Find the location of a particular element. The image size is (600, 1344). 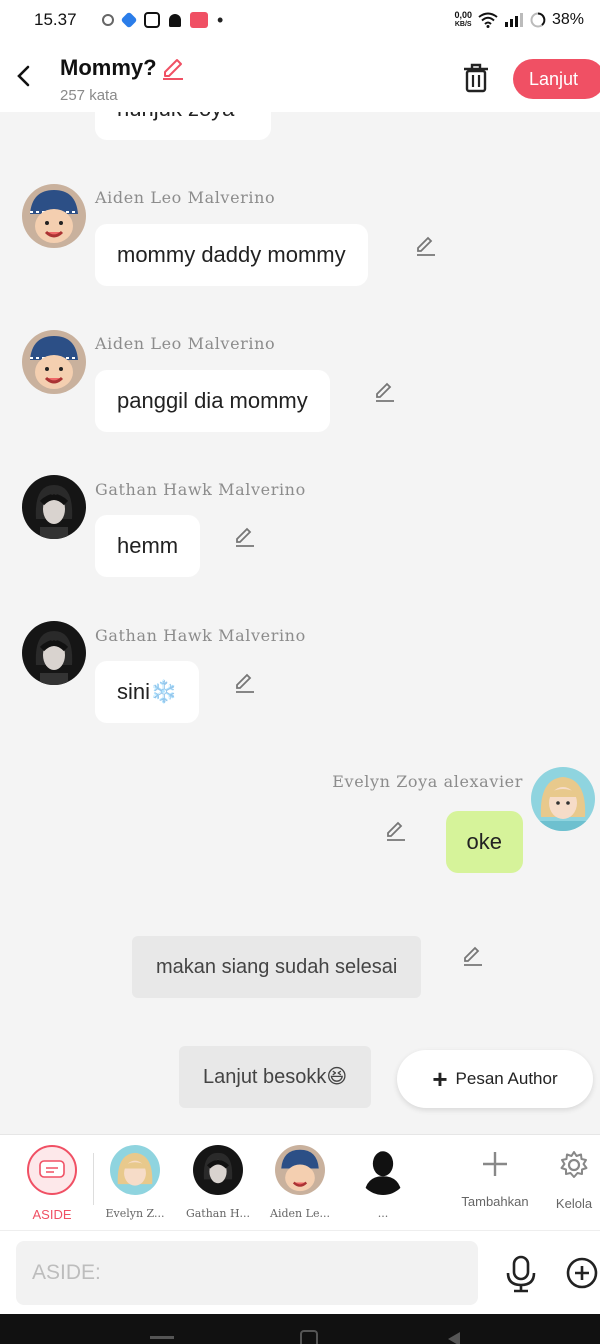

notification-icons: • is located at coordinates (162, 20).